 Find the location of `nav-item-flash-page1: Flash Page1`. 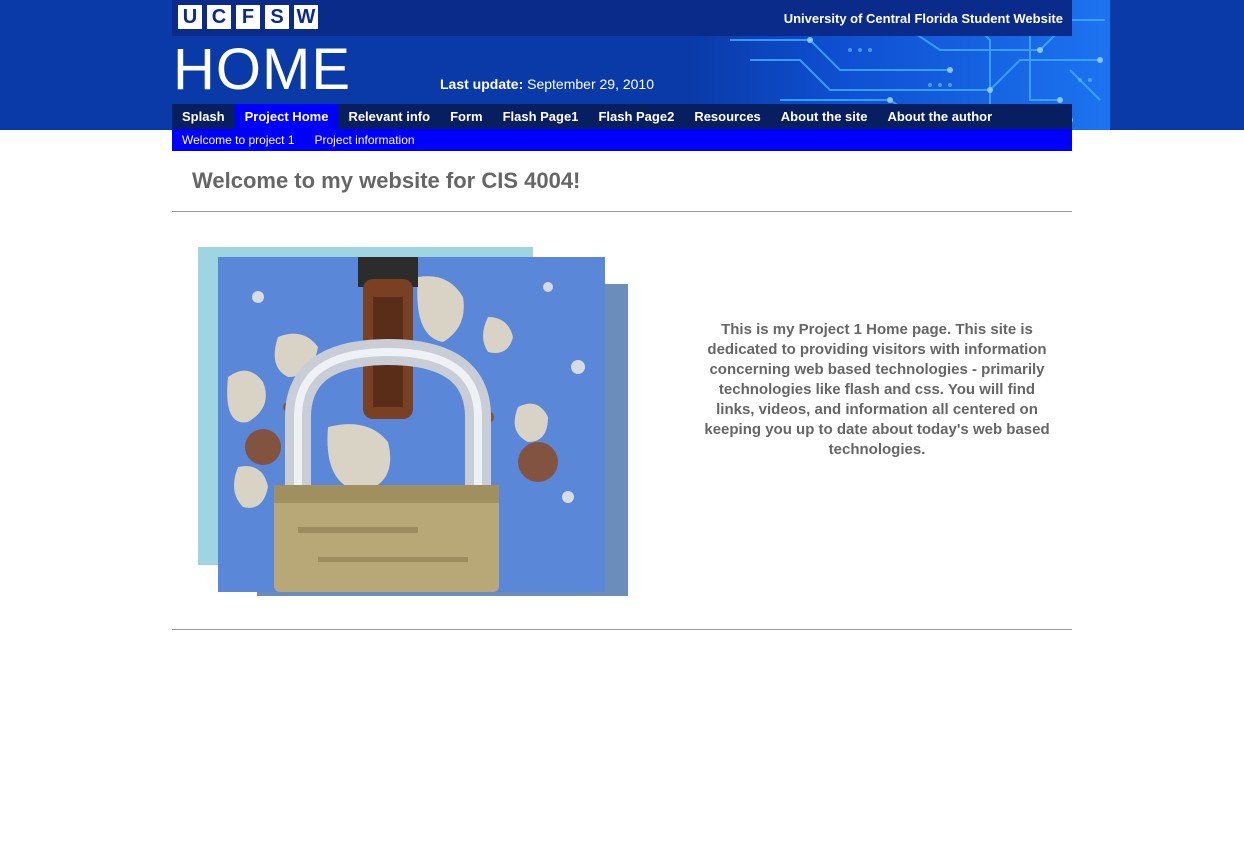

nav-item-flash-page1: Flash Page1 is located at coordinates (541, 116).